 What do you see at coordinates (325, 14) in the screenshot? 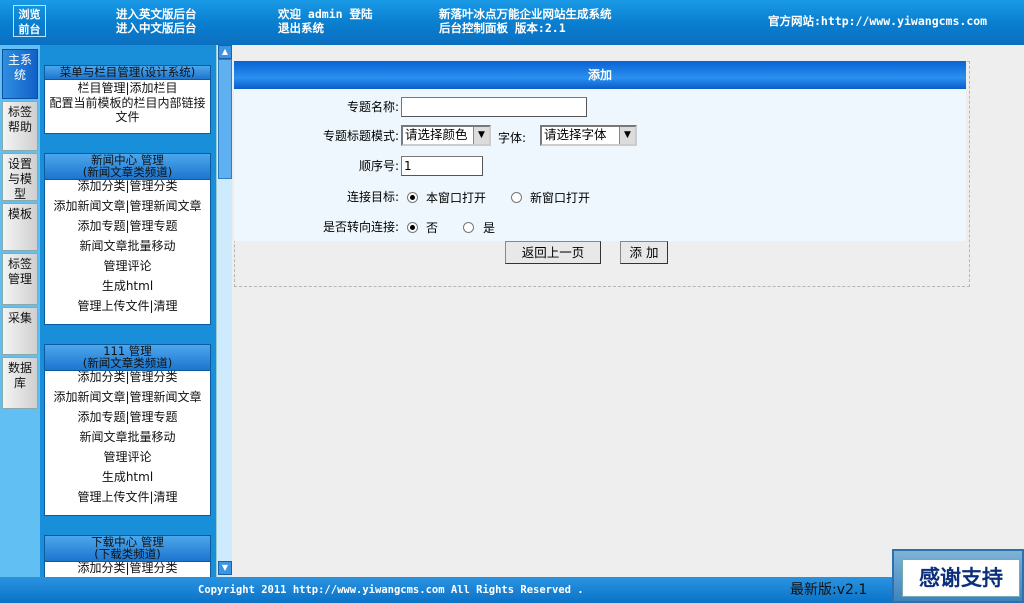
I see `welcome-text: 欢迎 admin 登陆` at bounding box center [325, 14].